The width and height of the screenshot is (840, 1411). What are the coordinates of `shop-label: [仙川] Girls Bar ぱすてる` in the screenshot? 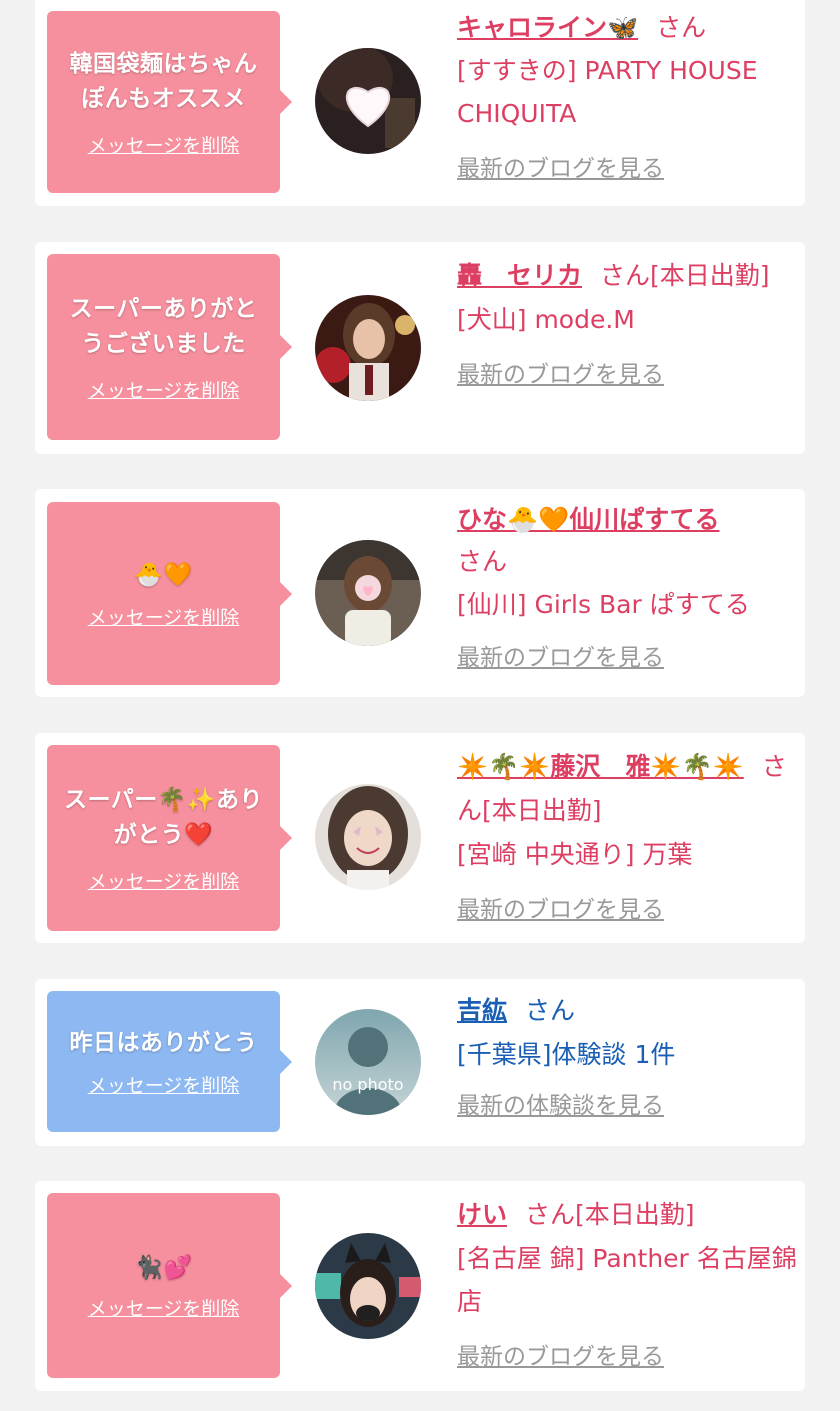 It's located at (603, 604).